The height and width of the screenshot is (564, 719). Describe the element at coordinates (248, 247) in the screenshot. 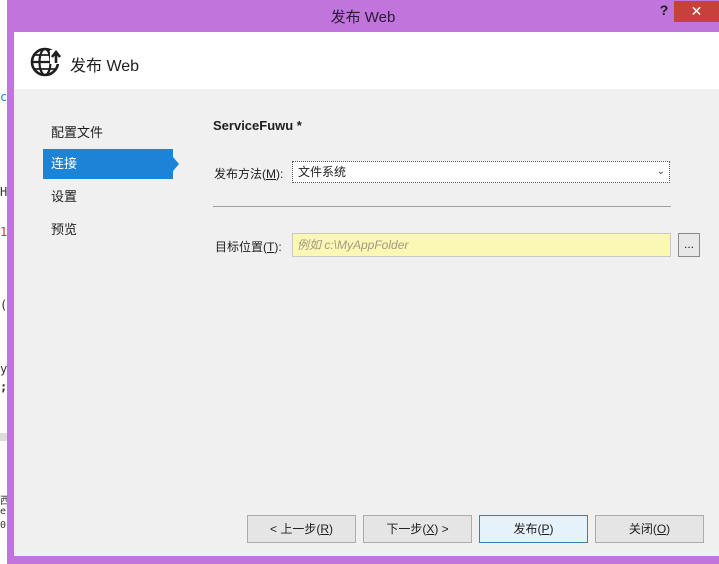

I see `target-location-label: 目标位置(T):` at that location.